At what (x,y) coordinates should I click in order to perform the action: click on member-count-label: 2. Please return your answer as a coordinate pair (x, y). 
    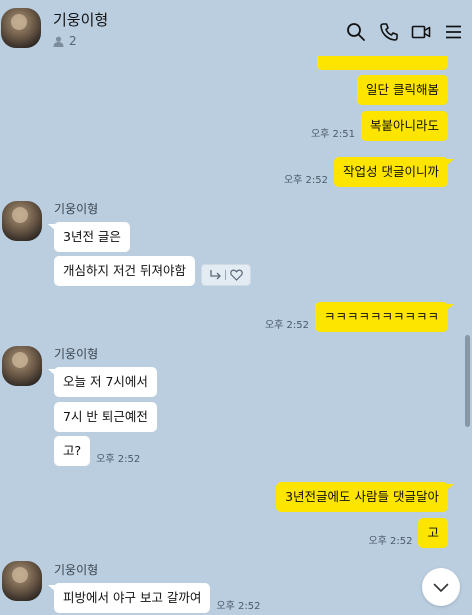
    Looking at the image, I should click on (73, 41).